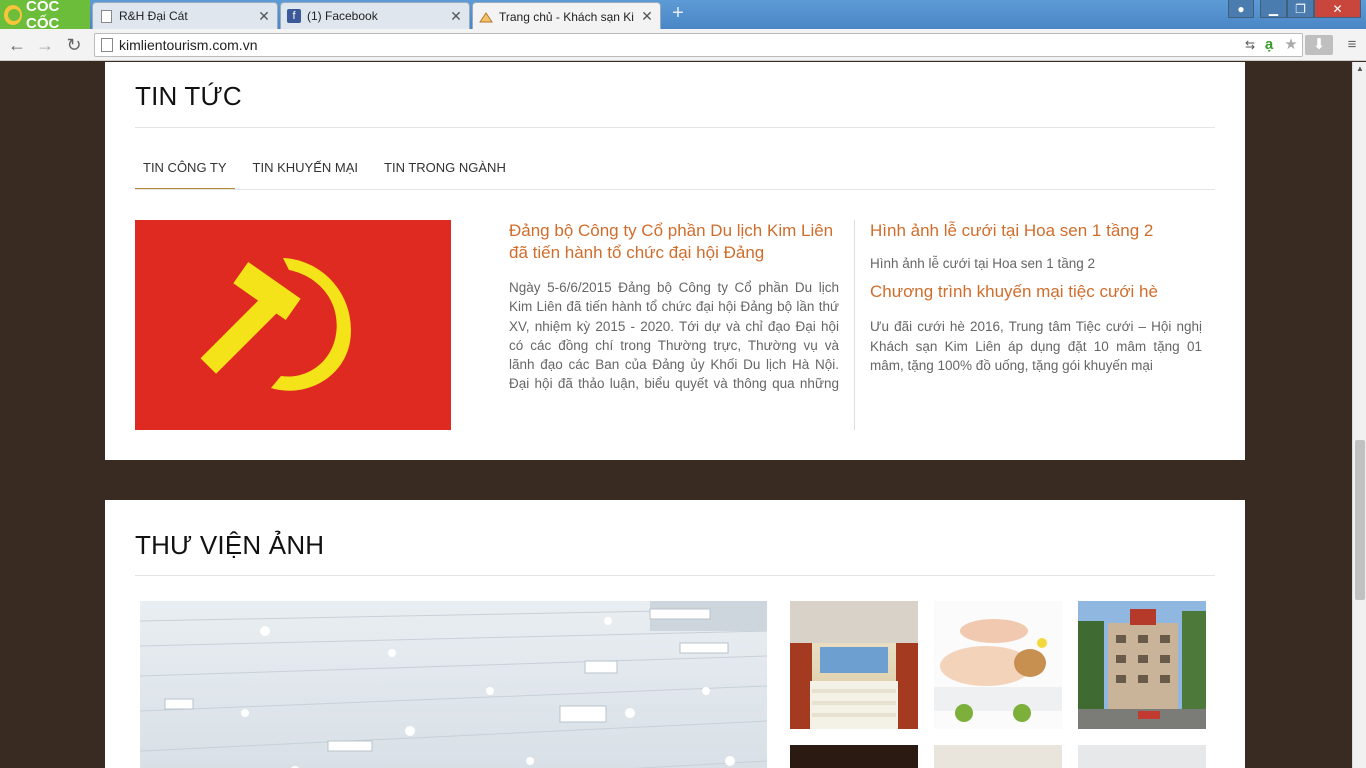 Image resolution: width=1366 pixels, height=768 pixels. I want to click on address-toolbar: ← → ↻ kimlientourism.com.vn ⇆ ạ ★ ⬇ ≡, so click(683, 45).